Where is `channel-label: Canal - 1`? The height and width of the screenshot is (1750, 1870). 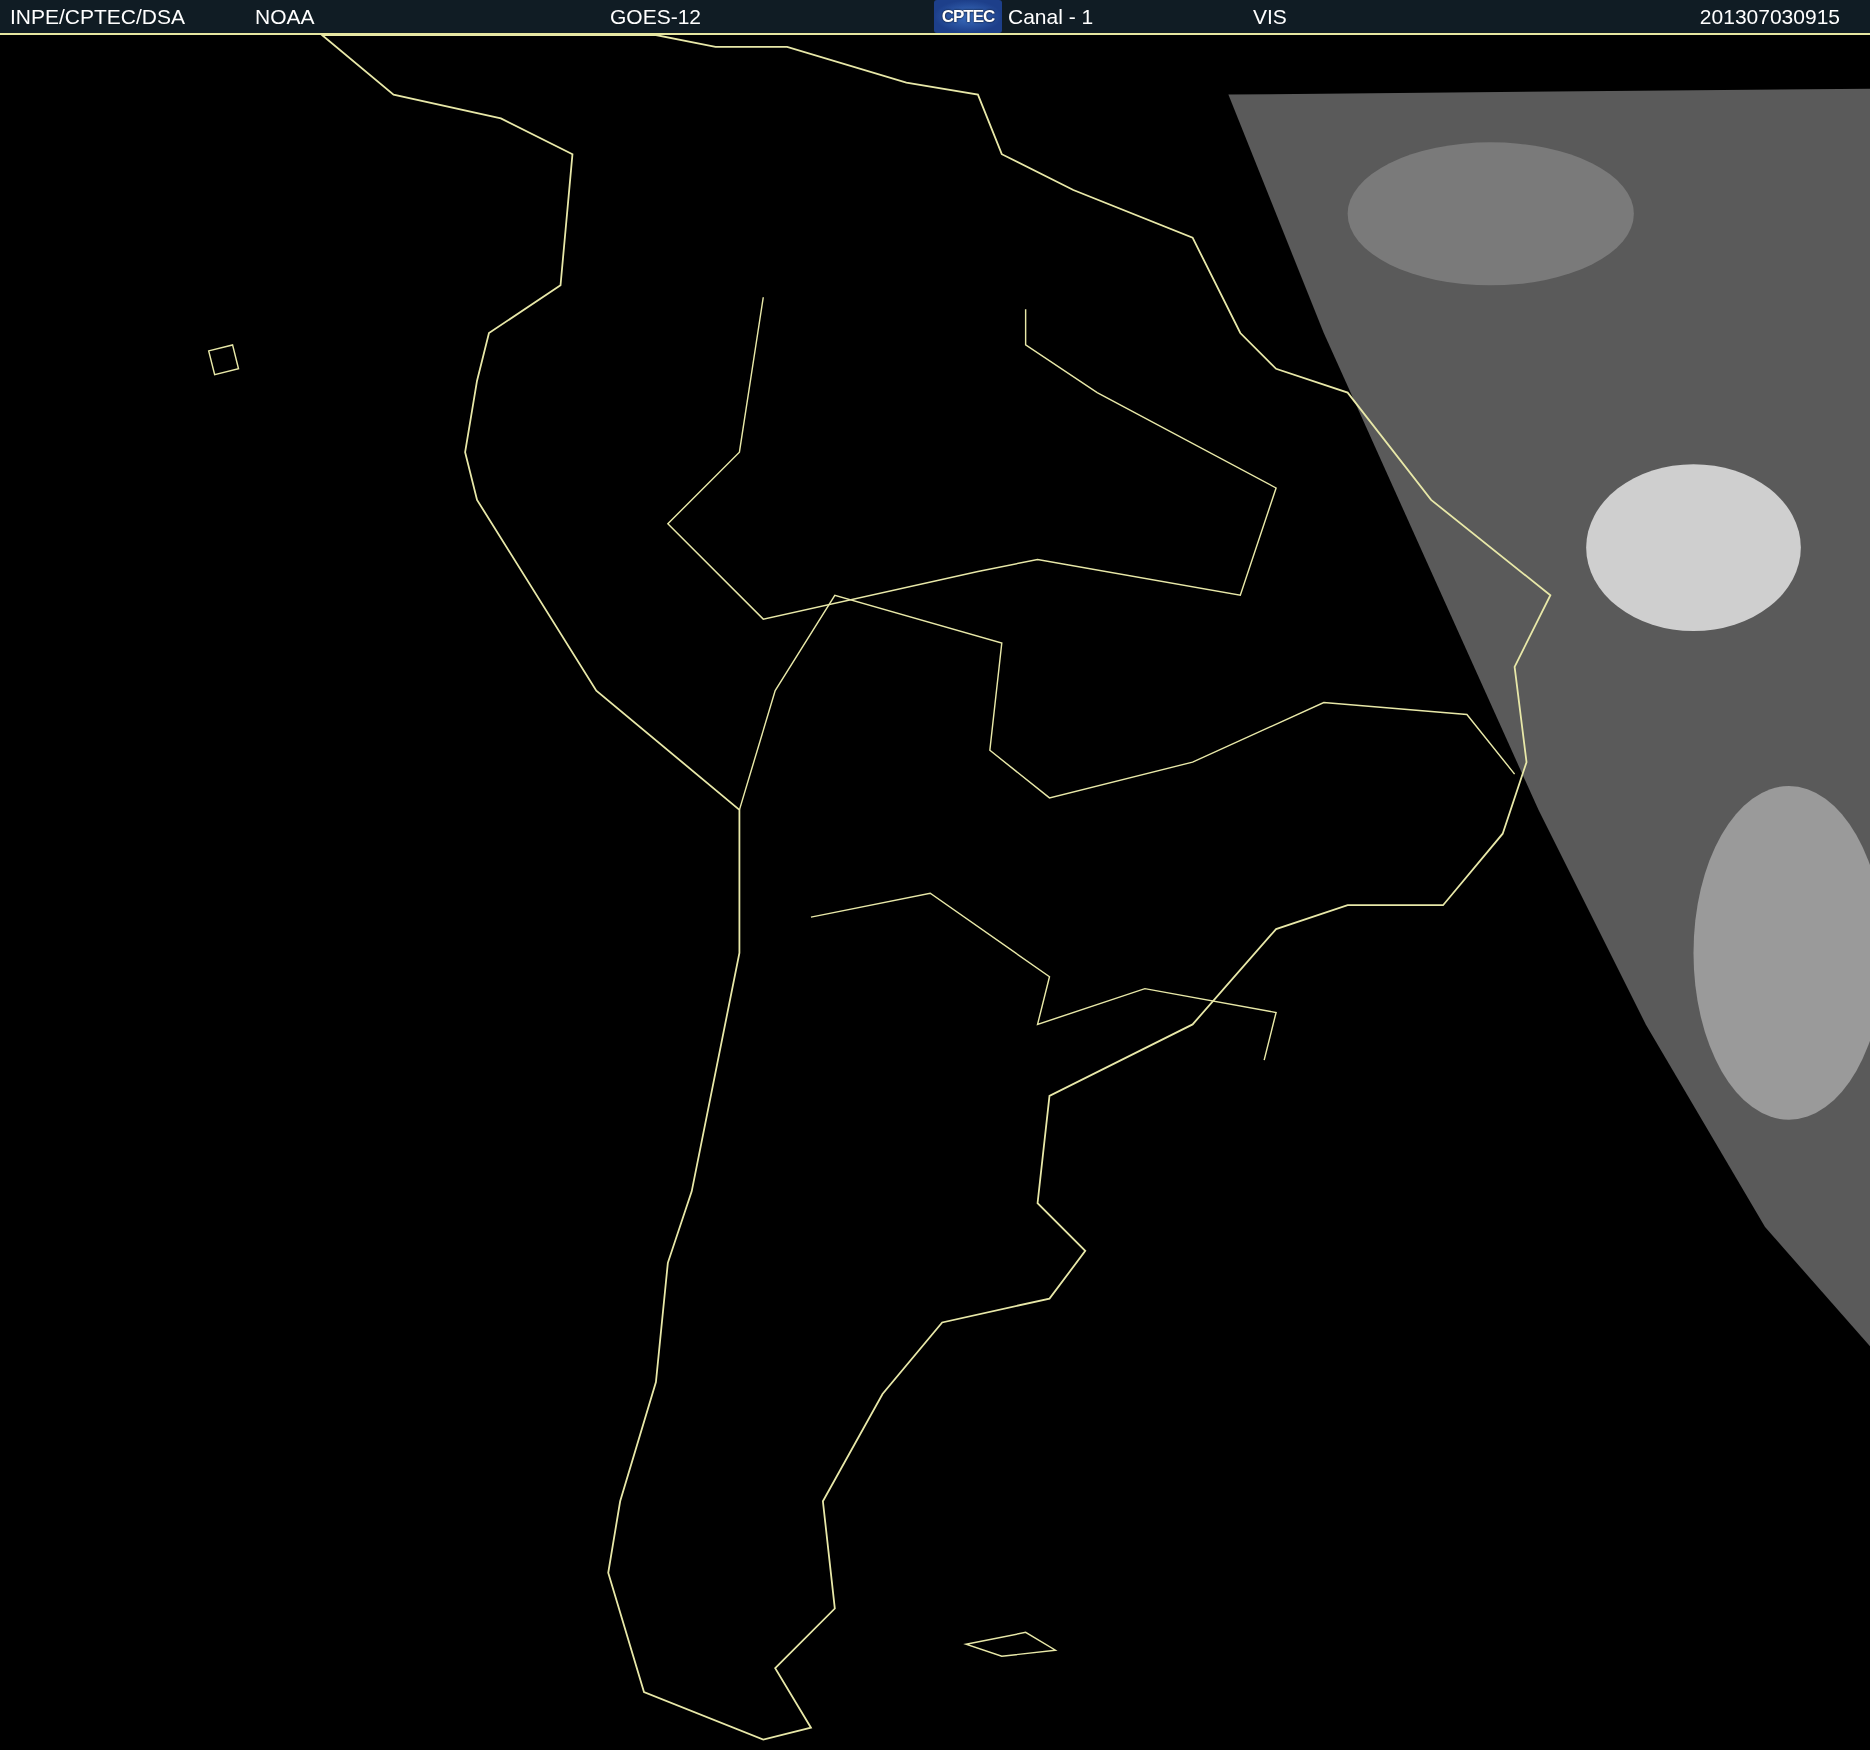
channel-label: Canal - 1 is located at coordinates (1051, 16).